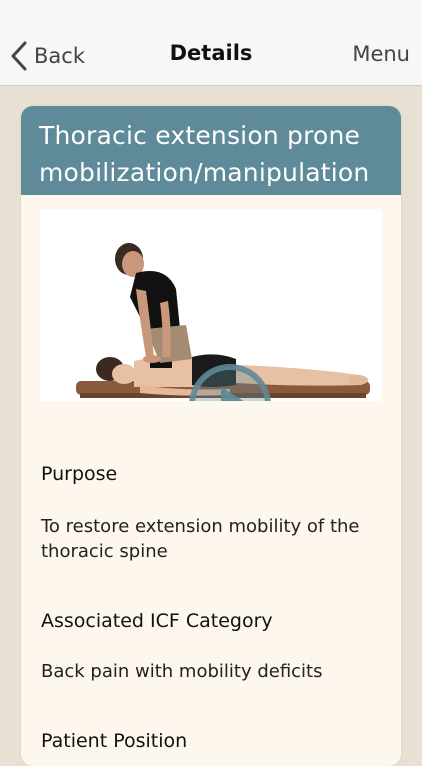 The height and width of the screenshot is (766, 422). I want to click on patient-position-heading: Patient Position, so click(114, 741).